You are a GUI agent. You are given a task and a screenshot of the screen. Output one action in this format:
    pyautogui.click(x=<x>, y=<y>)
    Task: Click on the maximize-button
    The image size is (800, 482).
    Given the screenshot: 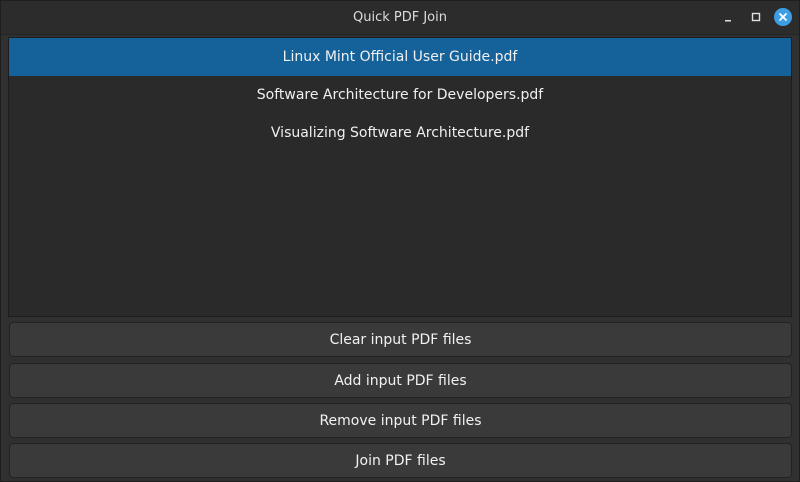 What is the action you would take?
    pyautogui.click(x=756, y=17)
    